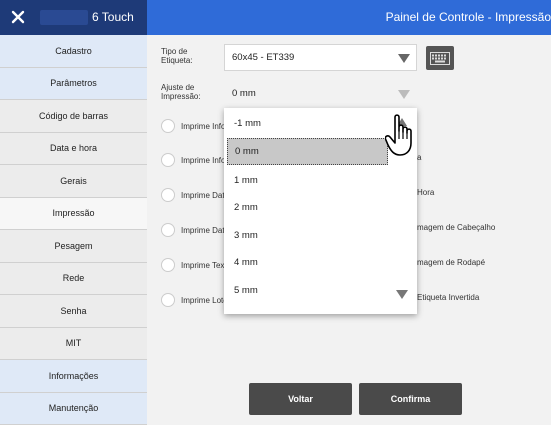 The image size is (551, 425). Describe the element at coordinates (307, 151) in the screenshot. I see `dropdown-option-selected: 0 mm` at that location.